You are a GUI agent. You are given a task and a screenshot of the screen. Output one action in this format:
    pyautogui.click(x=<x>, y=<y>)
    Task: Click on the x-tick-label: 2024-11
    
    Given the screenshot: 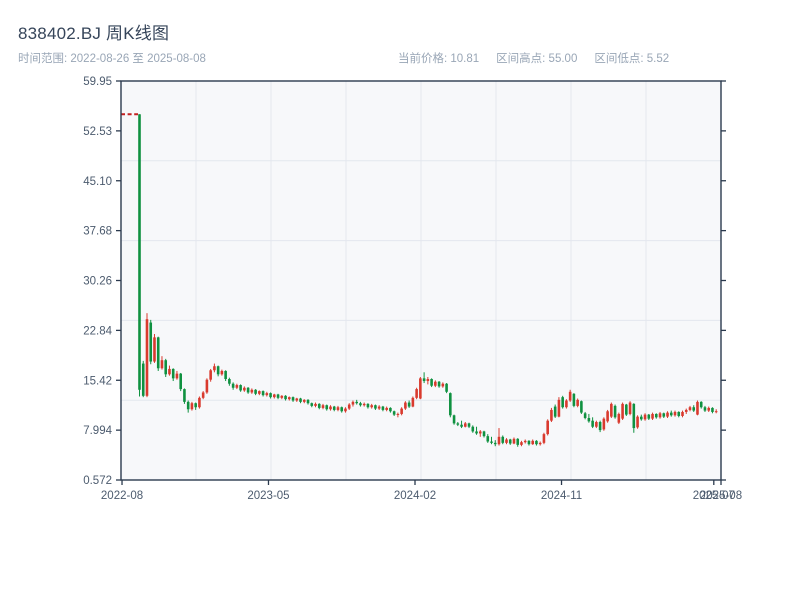 What is the action you would take?
    pyautogui.click(x=561, y=496)
    